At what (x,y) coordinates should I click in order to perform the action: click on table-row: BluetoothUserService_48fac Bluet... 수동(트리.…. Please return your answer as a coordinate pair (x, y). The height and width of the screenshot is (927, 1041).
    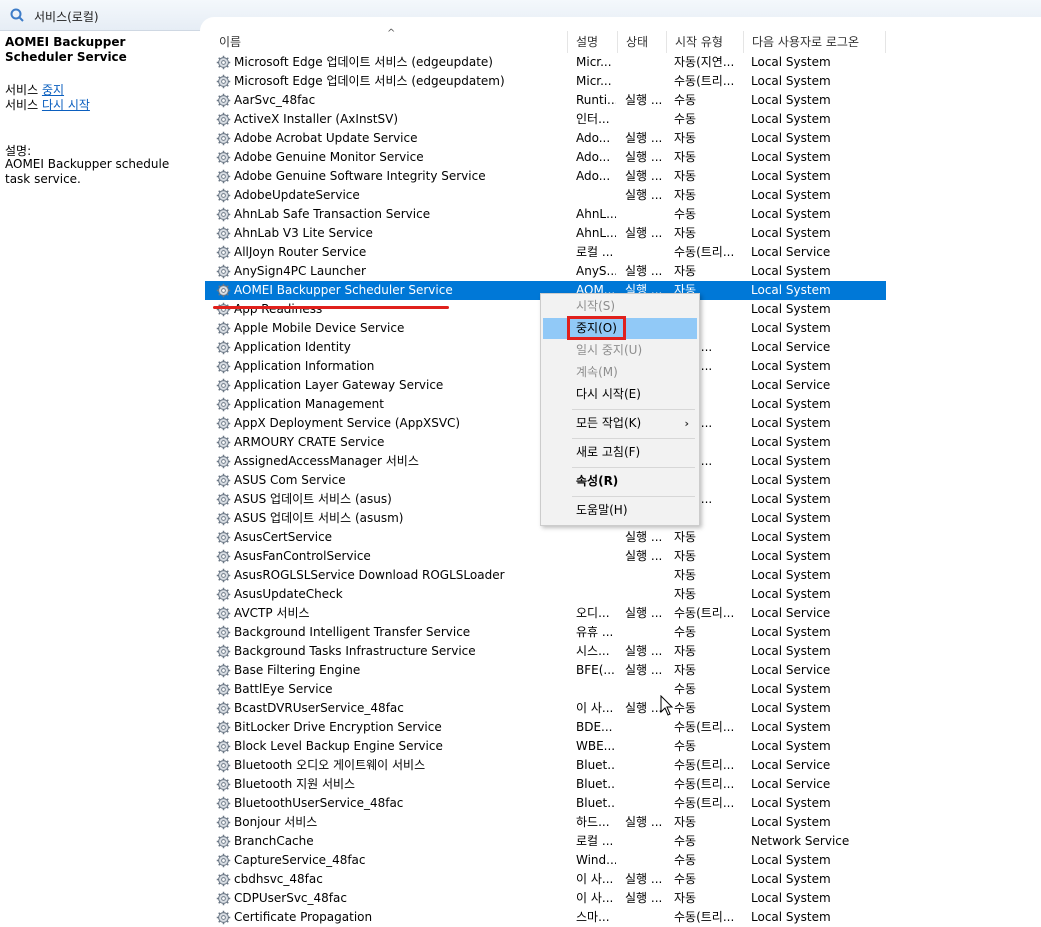
    Looking at the image, I should click on (623, 803).